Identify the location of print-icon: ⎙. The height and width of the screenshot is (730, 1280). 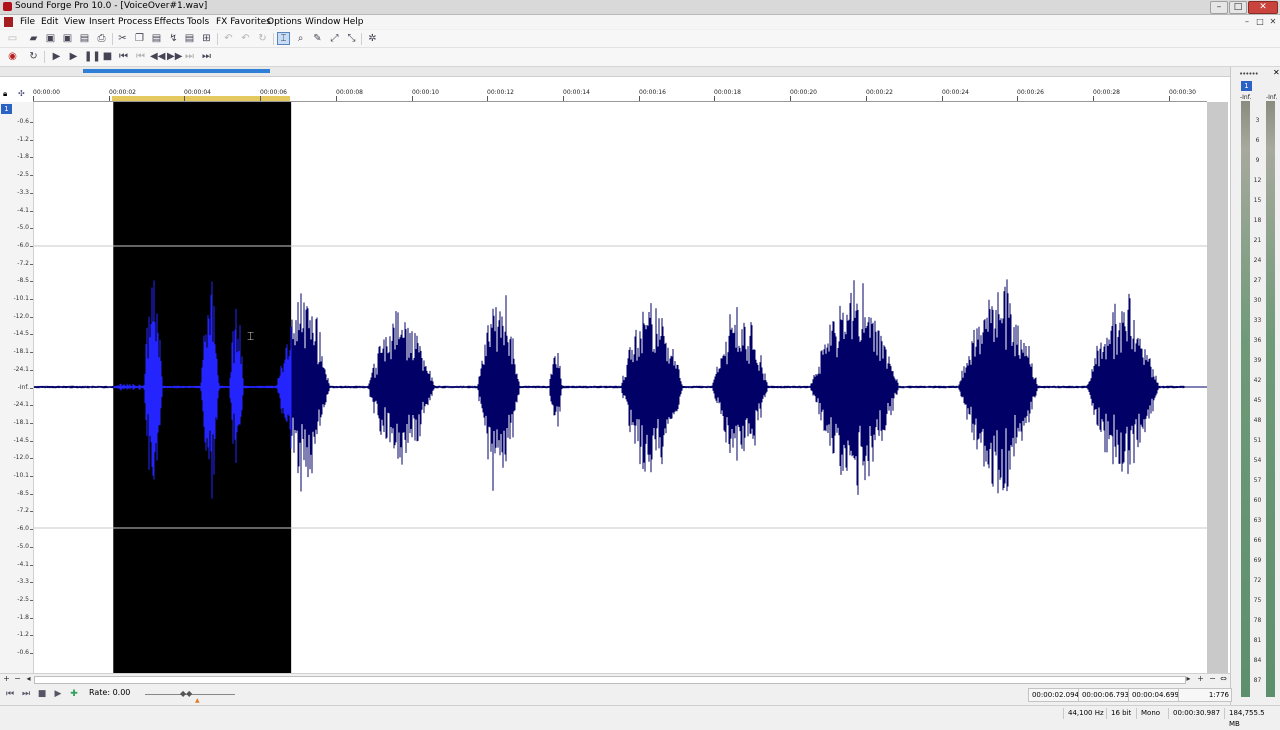
(101, 38).